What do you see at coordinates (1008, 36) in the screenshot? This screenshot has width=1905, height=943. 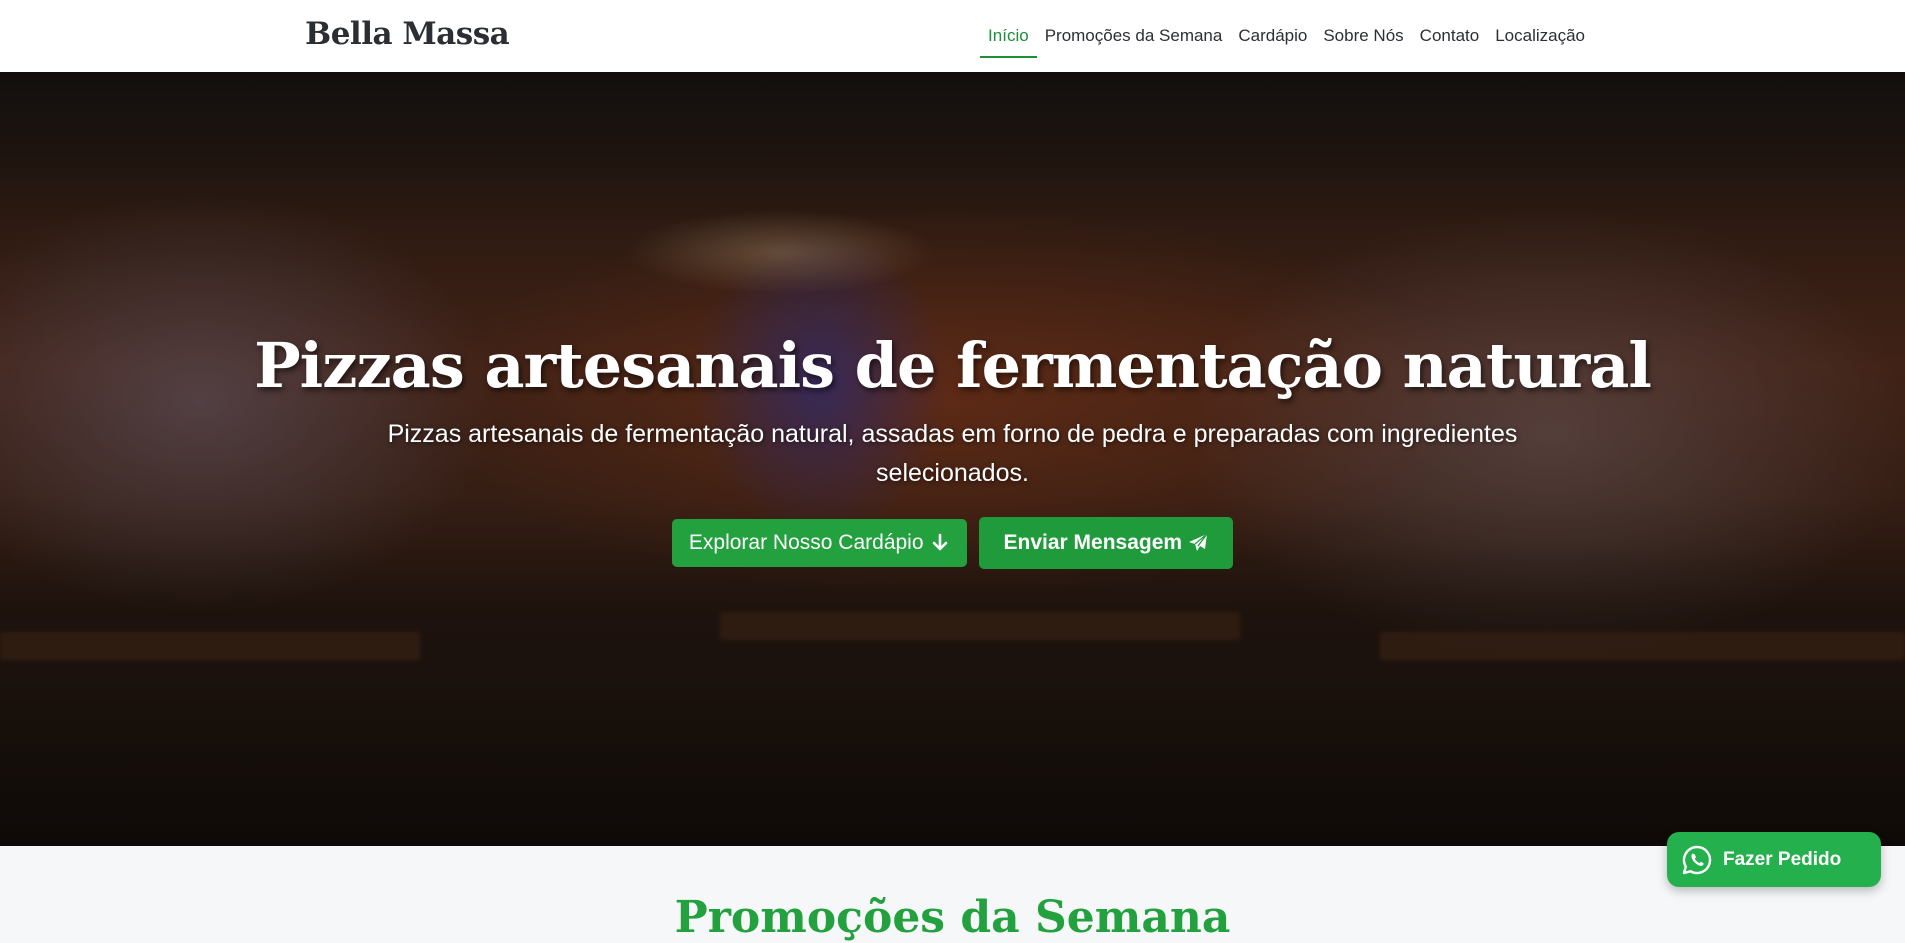 I see `nav-item-inicio: Início` at bounding box center [1008, 36].